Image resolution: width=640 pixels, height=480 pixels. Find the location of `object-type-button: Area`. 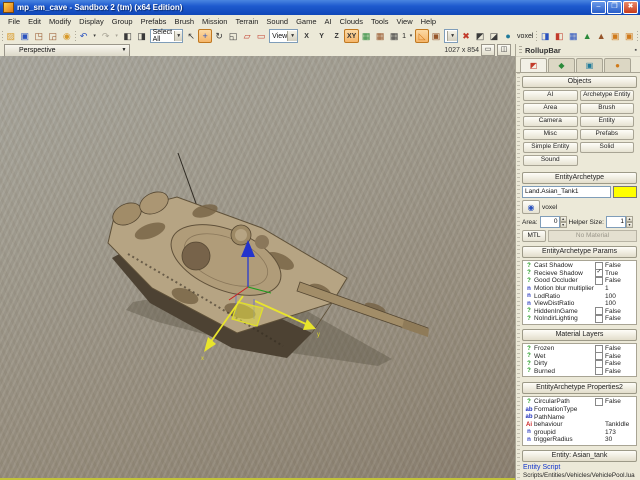

object-type-button: Area is located at coordinates (550, 108).